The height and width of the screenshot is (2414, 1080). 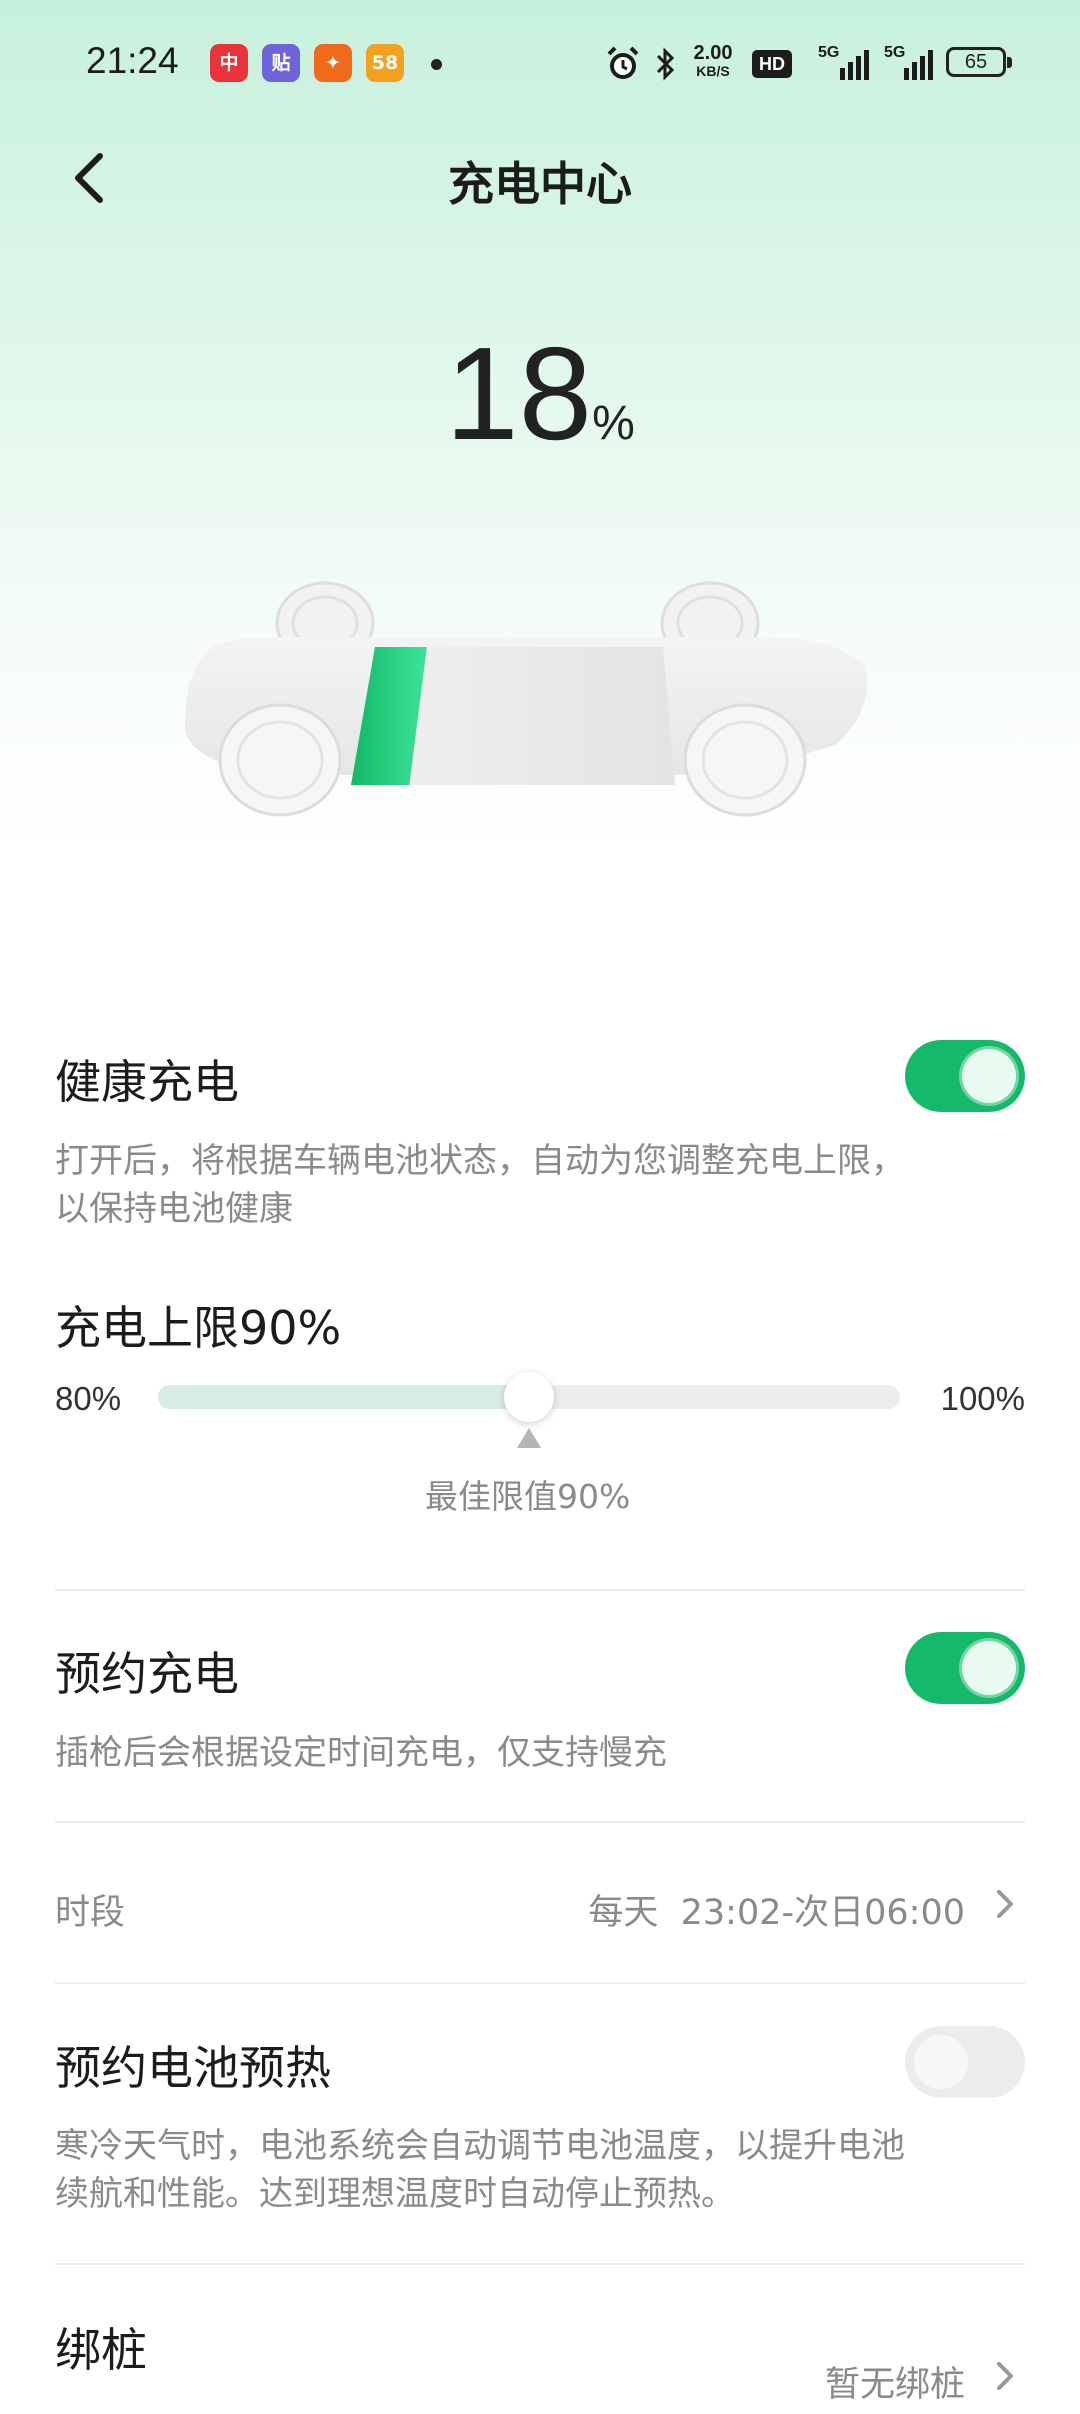 I want to click on app-icon-4: 58, so click(x=385, y=63).